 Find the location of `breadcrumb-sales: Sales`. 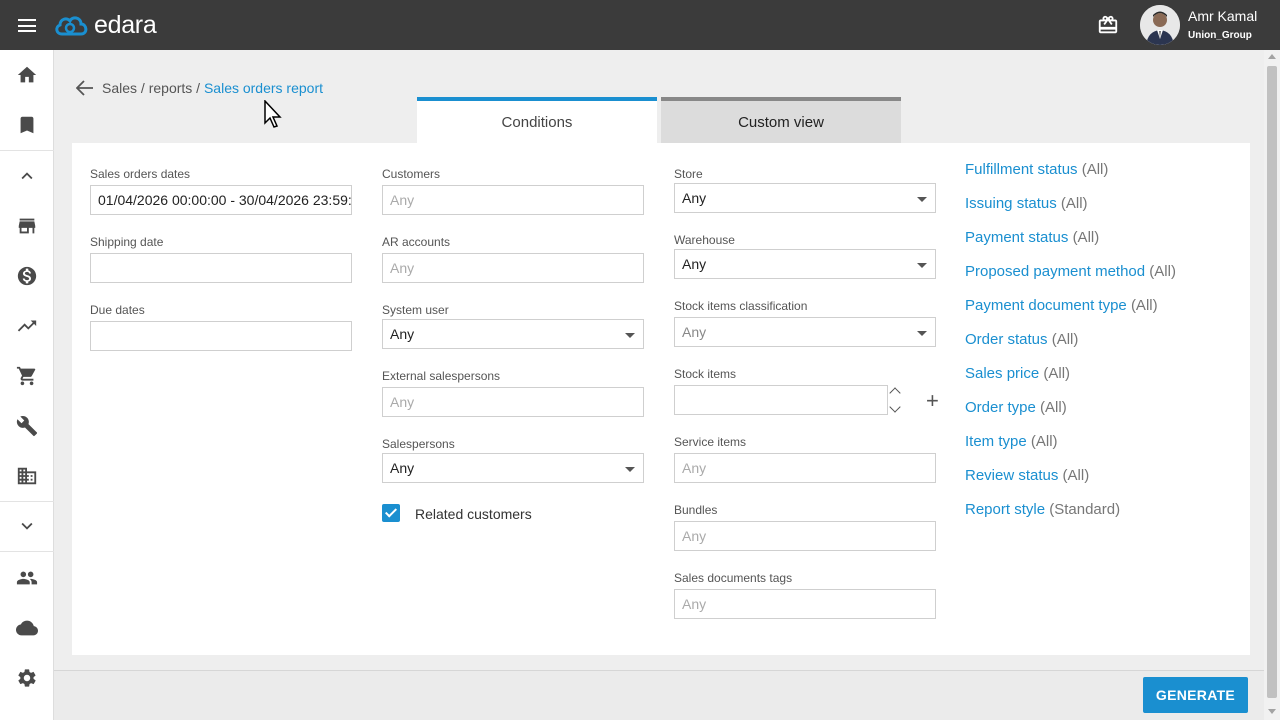

breadcrumb-sales: Sales is located at coordinates (119, 88).